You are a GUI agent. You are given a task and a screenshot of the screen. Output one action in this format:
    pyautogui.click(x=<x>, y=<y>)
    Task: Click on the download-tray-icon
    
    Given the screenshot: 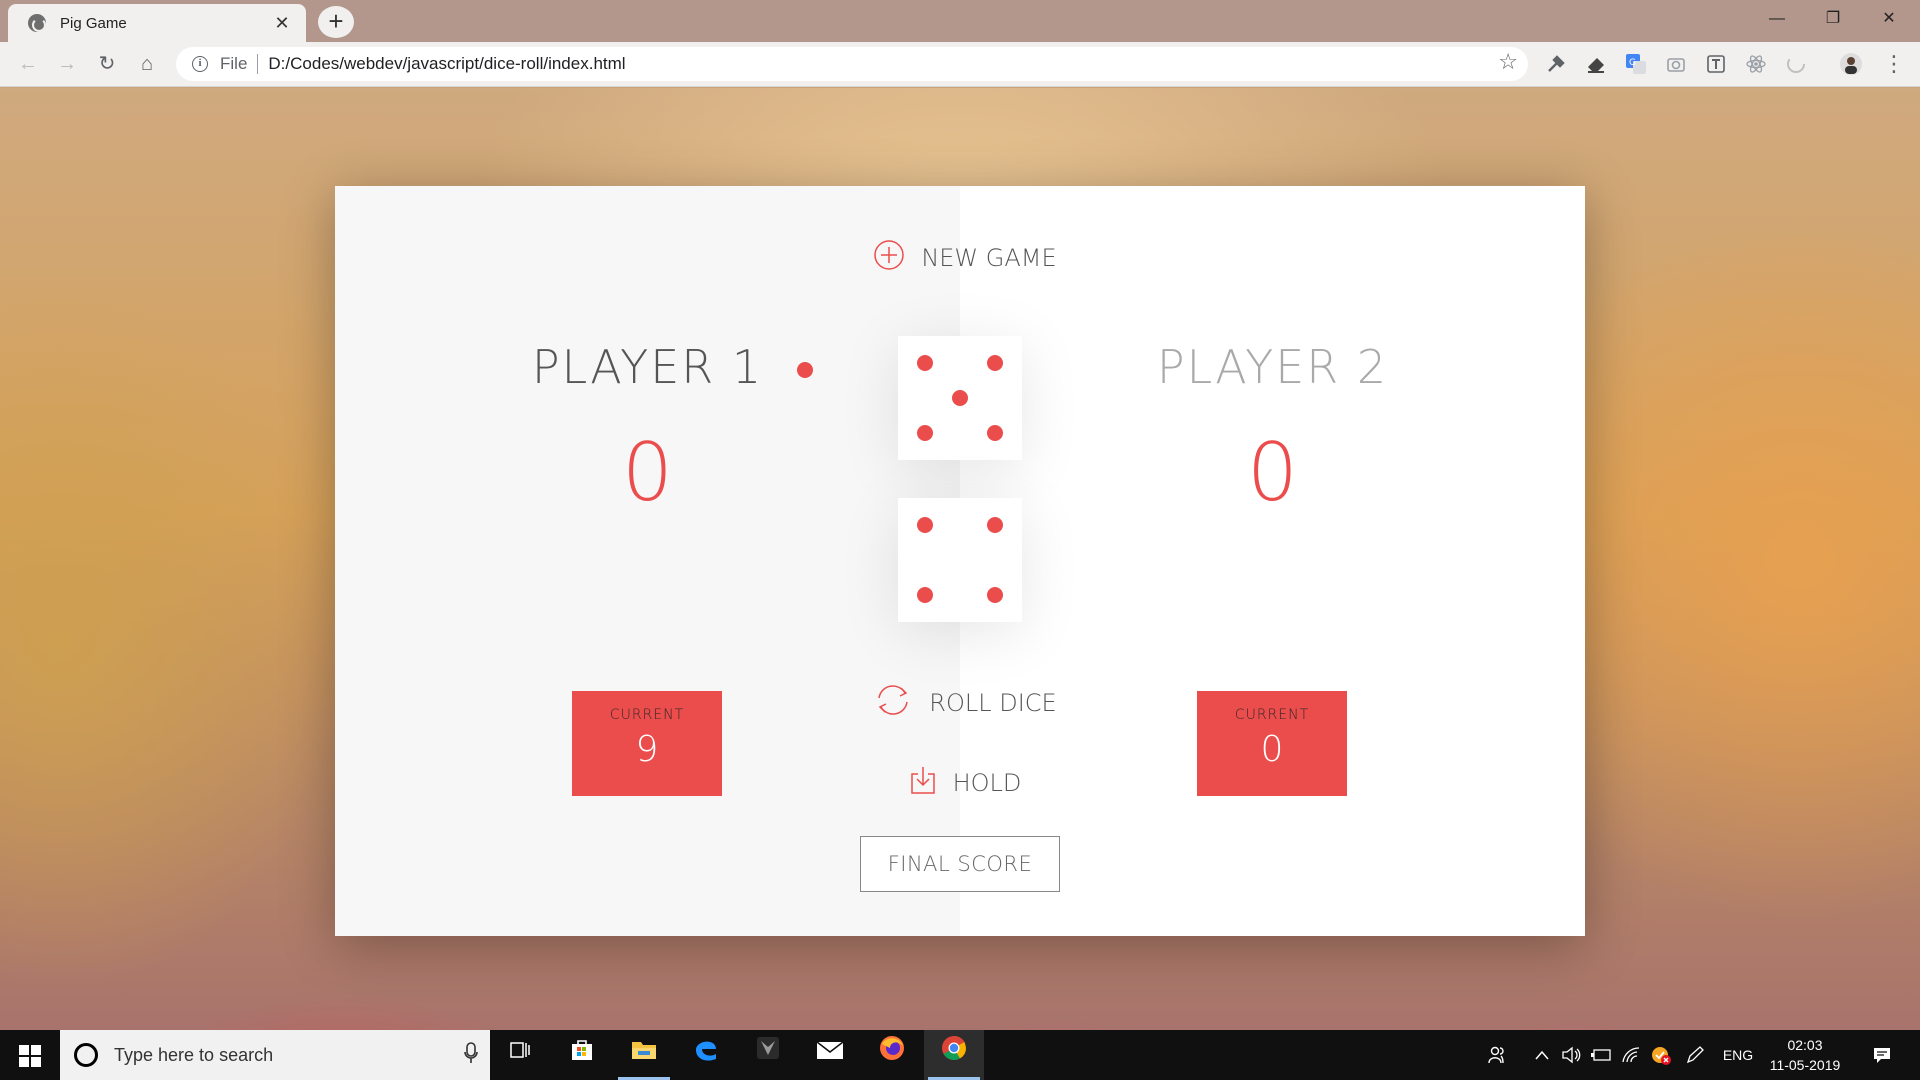 What is the action you would take?
    pyautogui.click(x=923, y=783)
    